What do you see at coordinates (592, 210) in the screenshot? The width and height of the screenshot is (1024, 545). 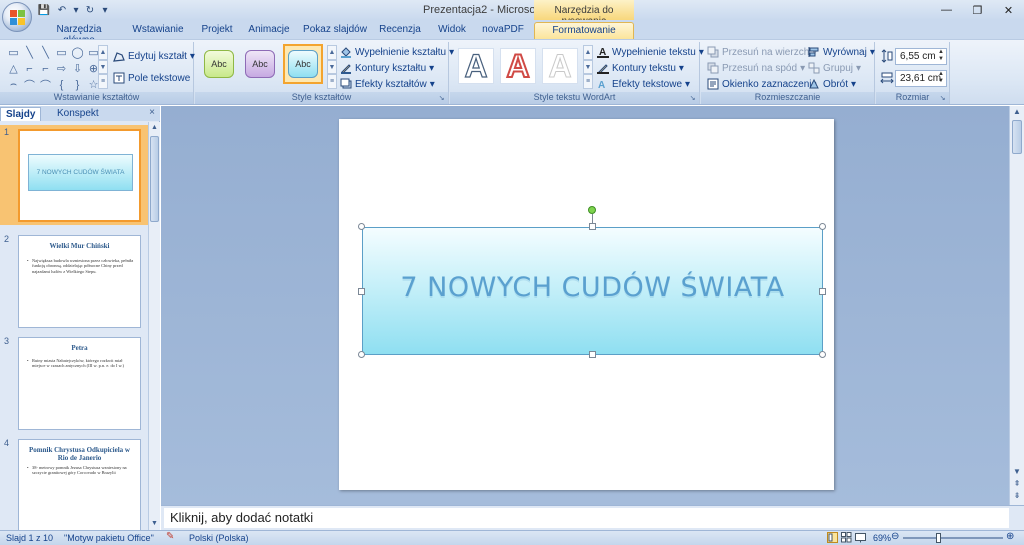 I see `rotation-handle` at bounding box center [592, 210].